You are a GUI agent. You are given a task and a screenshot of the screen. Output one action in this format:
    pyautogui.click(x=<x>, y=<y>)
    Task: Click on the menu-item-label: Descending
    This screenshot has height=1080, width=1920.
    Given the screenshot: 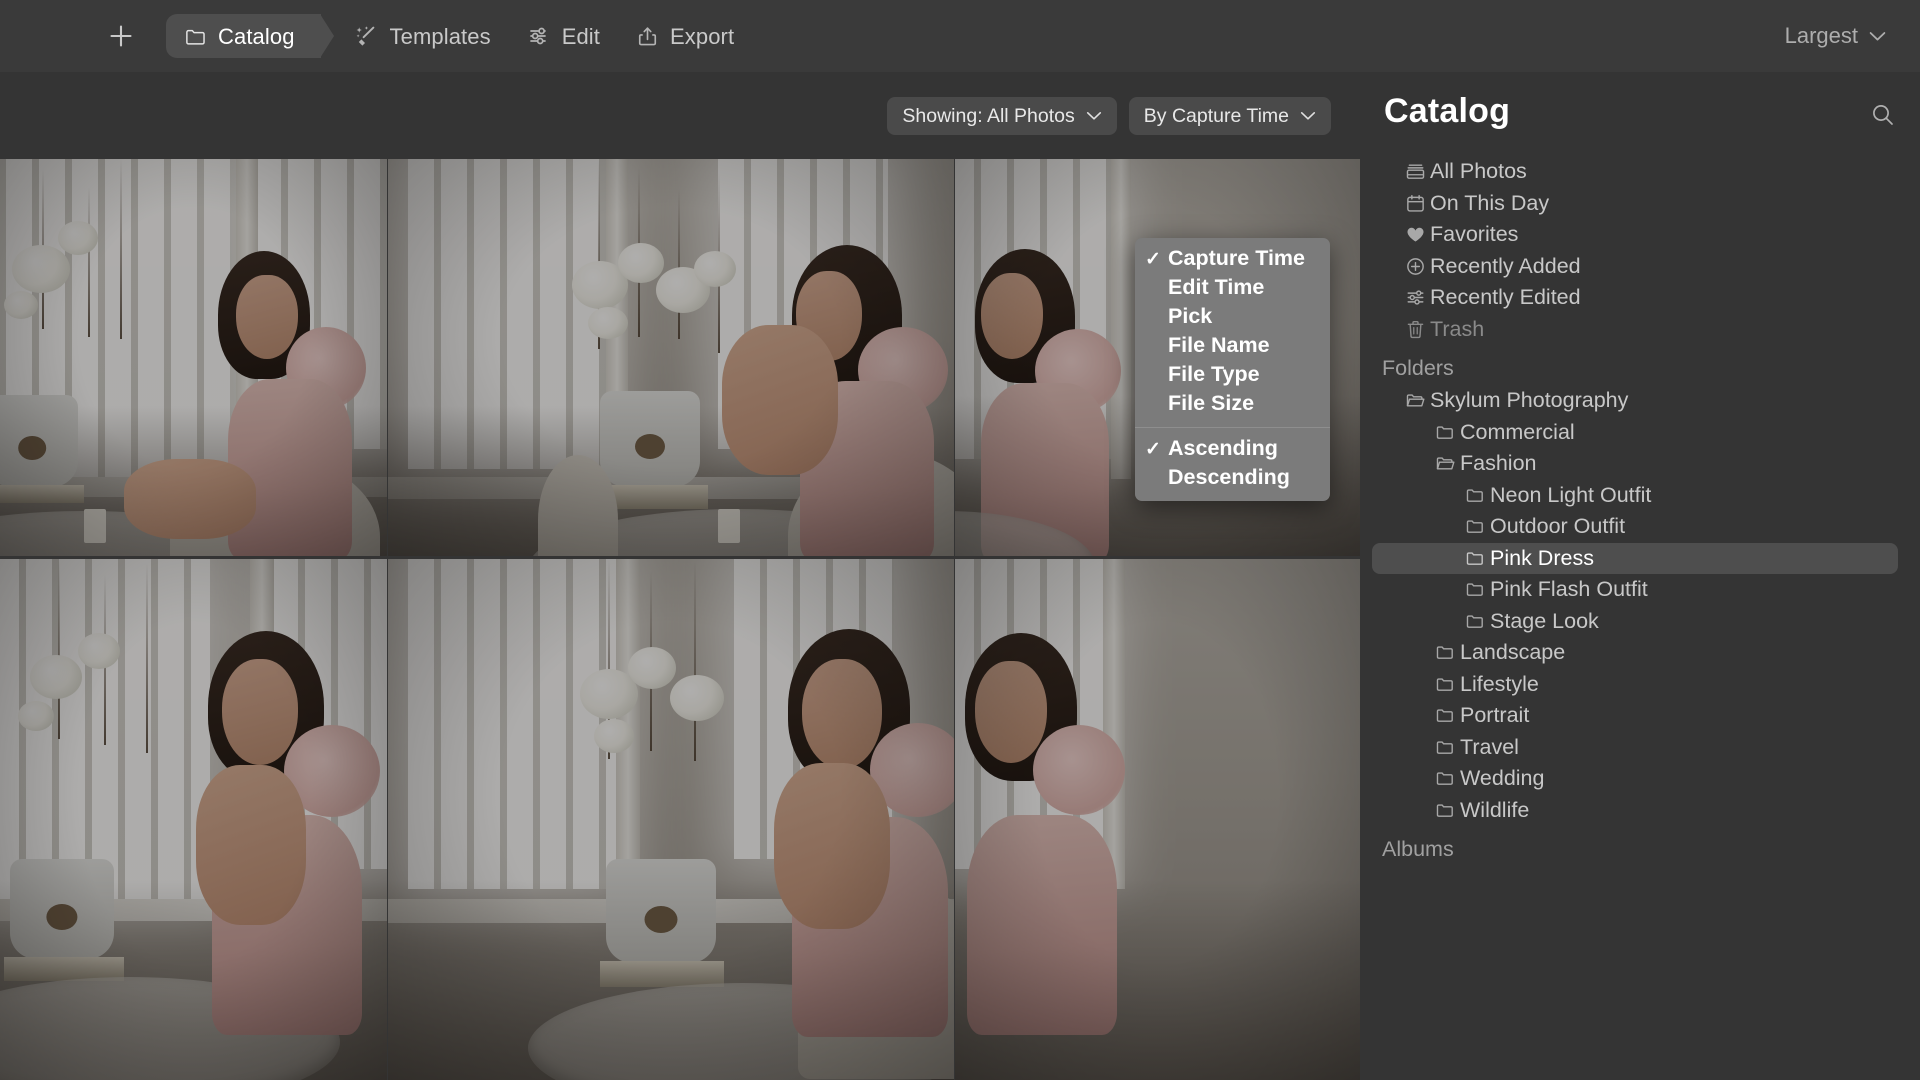 What is the action you would take?
    pyautogui.click(x=1229, y=476)
    